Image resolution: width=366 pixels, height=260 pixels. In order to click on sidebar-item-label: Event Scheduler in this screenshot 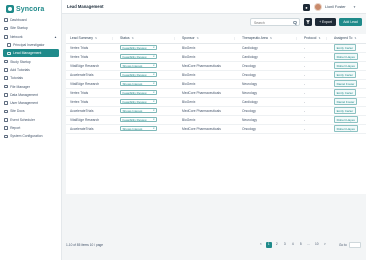, I will do `click(22, 119)`.